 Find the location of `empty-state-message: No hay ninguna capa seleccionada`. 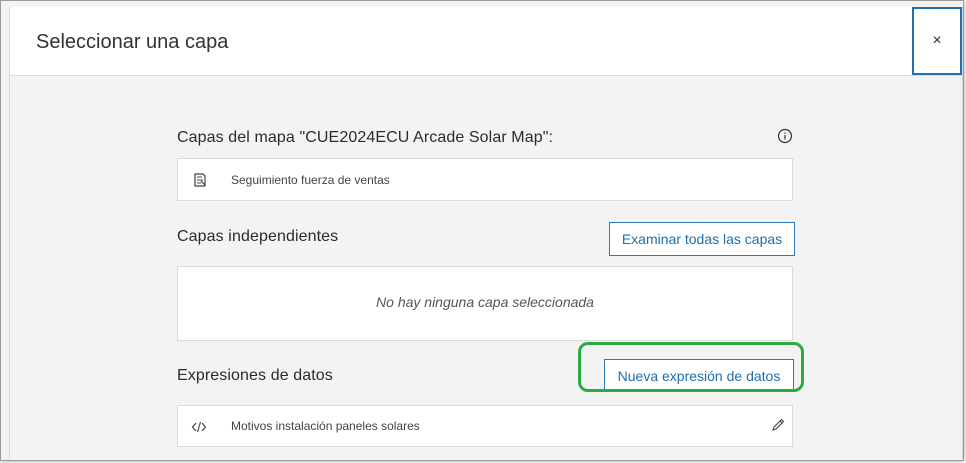

empty-state-message: No hay ninguna capa seleccionada is located at coordinates (485, 302).